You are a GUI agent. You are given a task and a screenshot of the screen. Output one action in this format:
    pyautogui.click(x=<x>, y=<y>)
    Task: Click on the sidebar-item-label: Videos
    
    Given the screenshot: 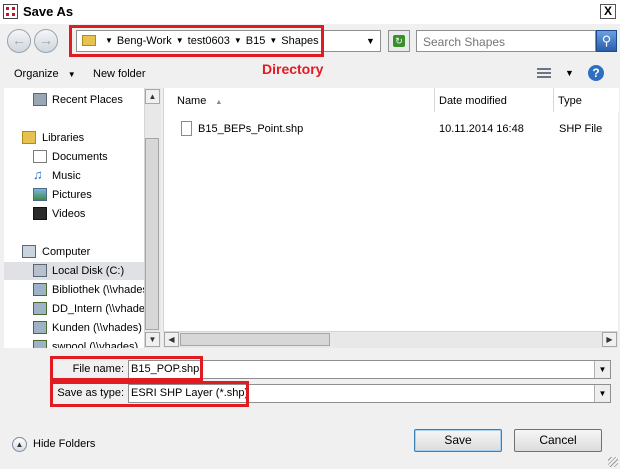 What is the action you would take?
    pyautogui.click(x=69, y=214)
    